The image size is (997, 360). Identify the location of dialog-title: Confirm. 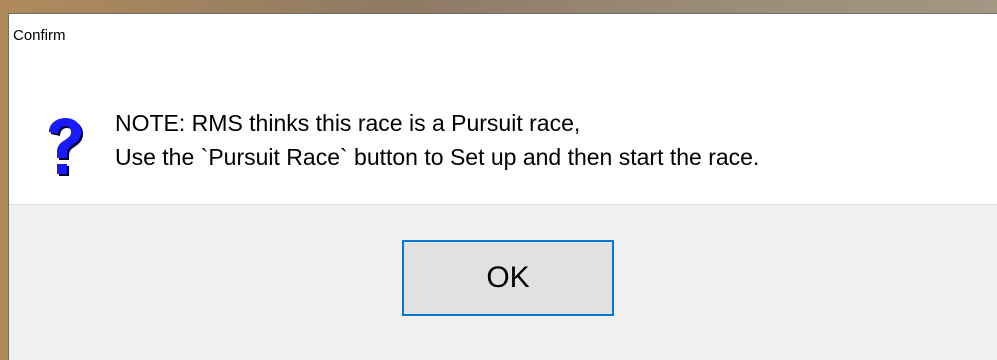
(39, 35).